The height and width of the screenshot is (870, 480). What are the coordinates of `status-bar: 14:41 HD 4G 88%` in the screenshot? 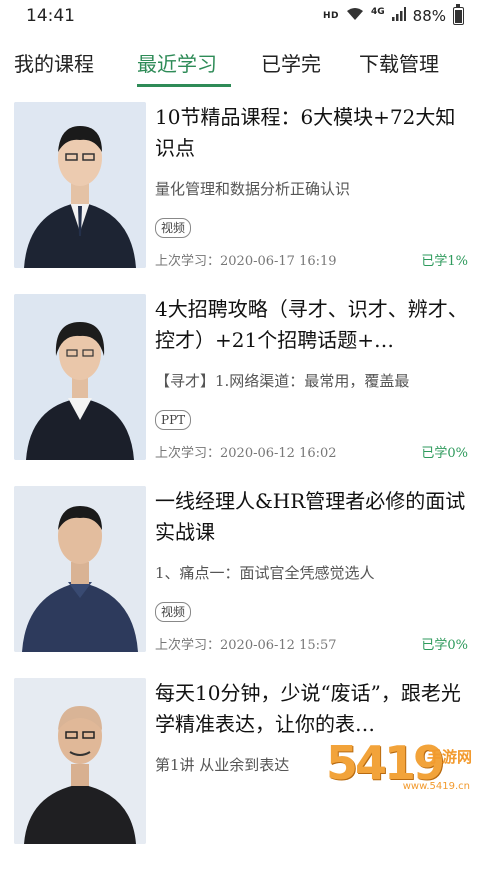 It's located at (240, 16).